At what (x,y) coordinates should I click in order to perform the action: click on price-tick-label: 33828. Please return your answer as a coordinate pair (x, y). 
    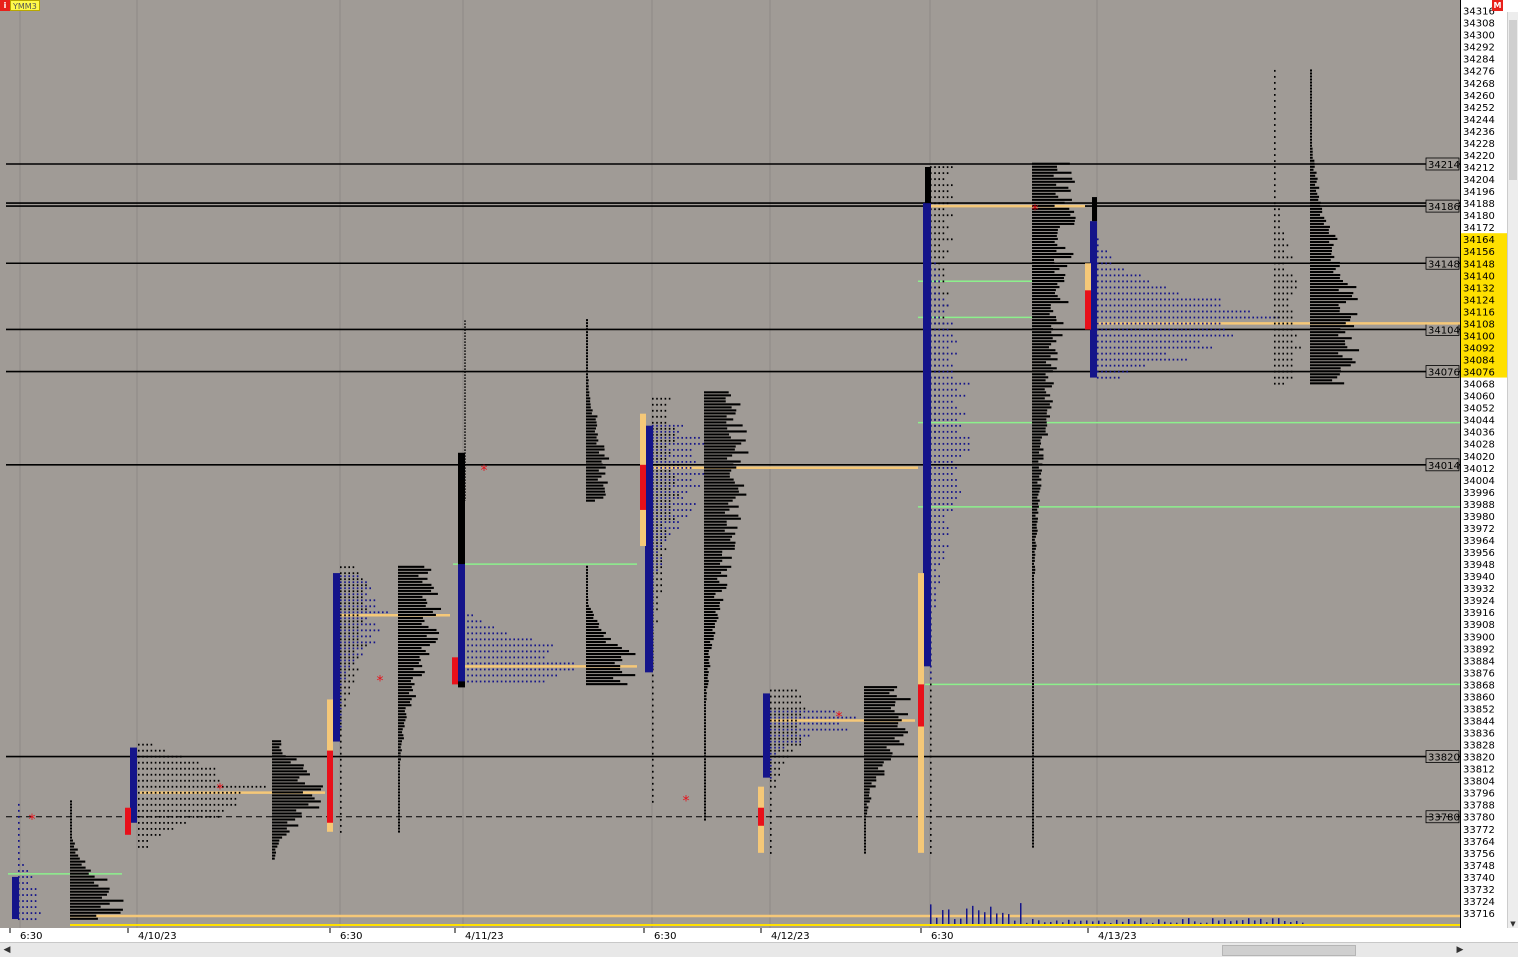
    Looking at the image, I should click on (1479, 746).